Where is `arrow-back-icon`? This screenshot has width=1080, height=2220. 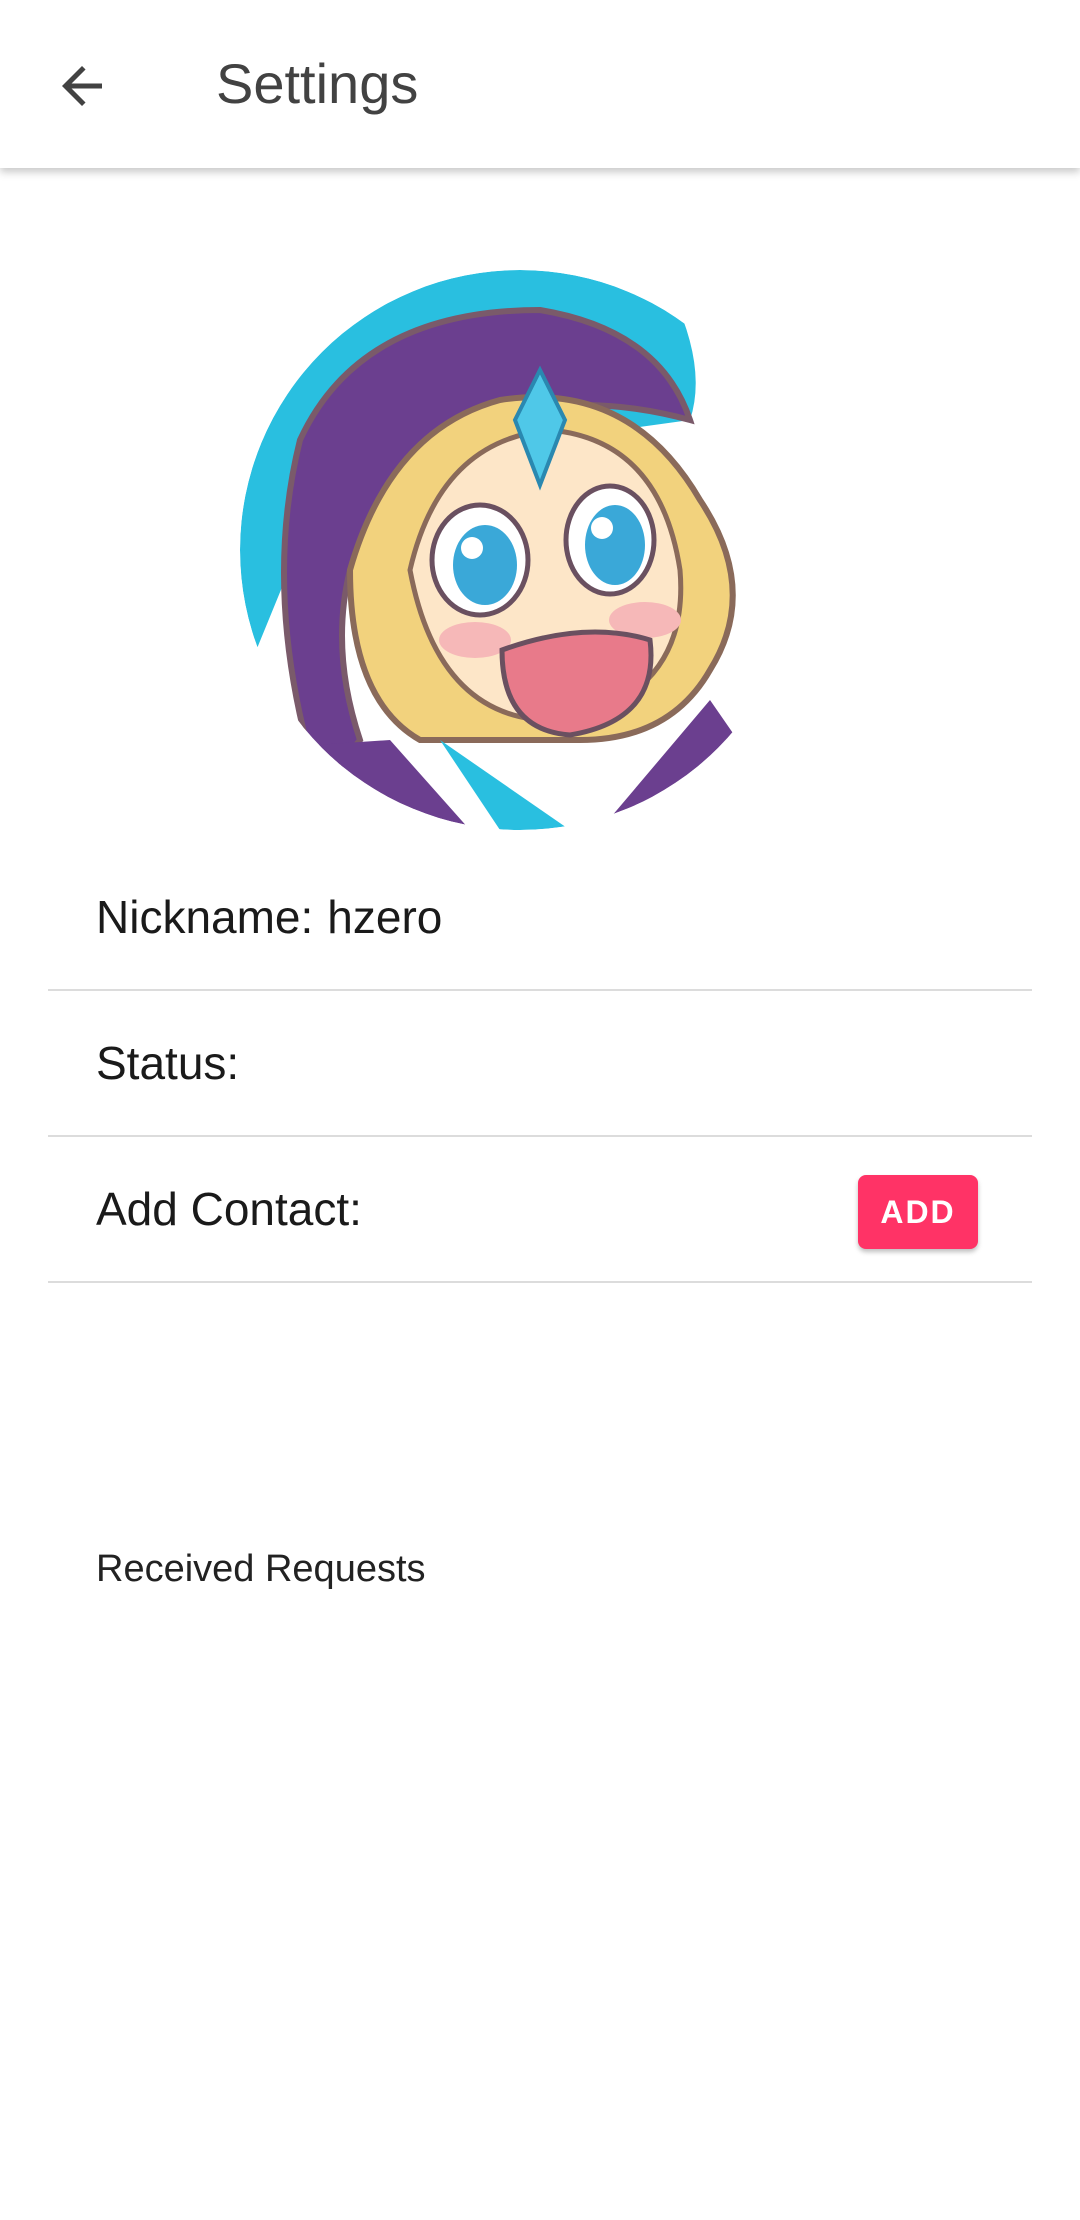
arrow-back-icon is located at coordinates (82, 86).